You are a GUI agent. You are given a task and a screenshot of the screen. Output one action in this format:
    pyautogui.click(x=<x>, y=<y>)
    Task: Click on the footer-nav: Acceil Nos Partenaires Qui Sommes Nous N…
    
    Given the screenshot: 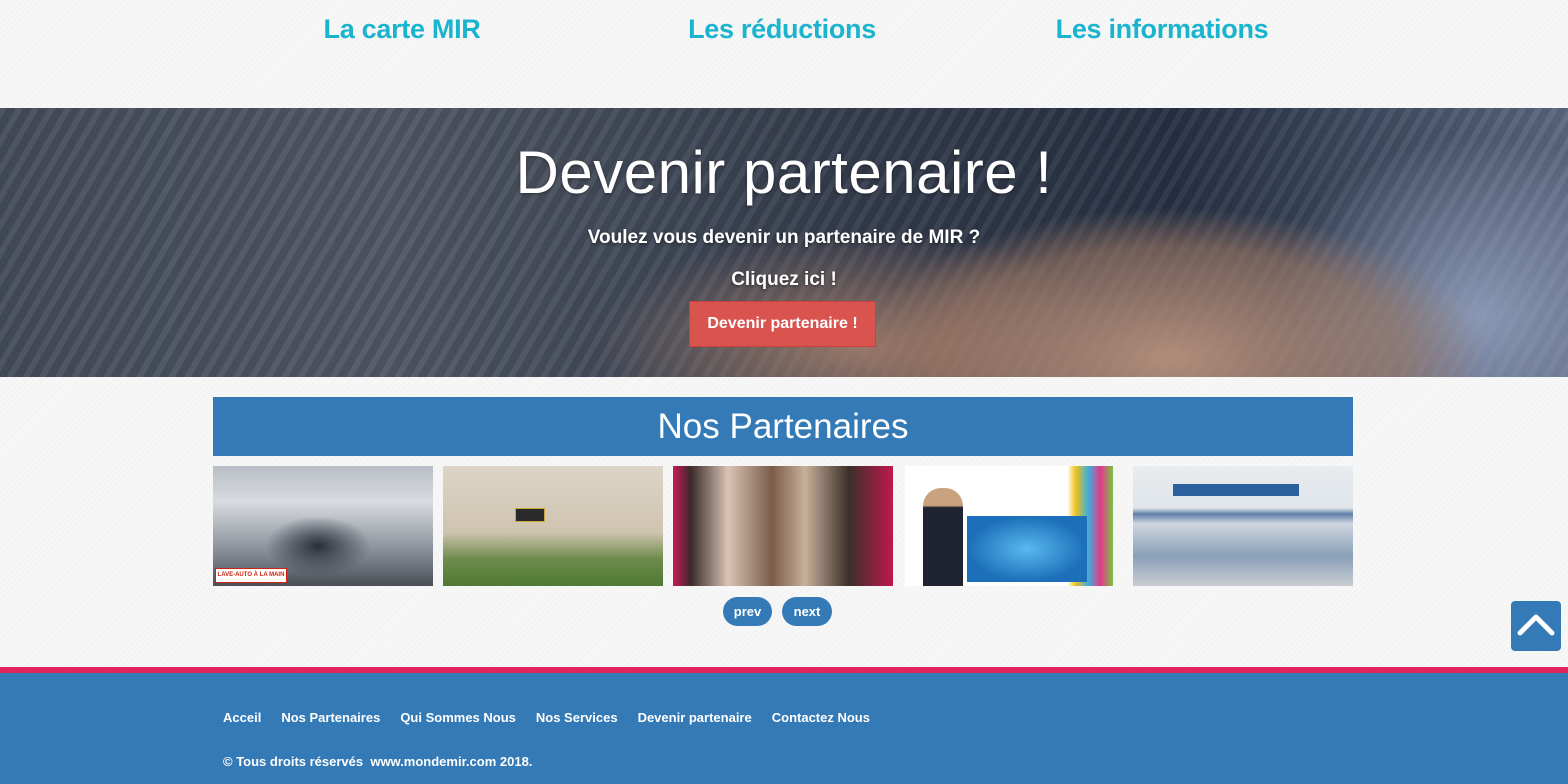 What is the action you would take?
    pyautogui.click(x=546, y=717)
    